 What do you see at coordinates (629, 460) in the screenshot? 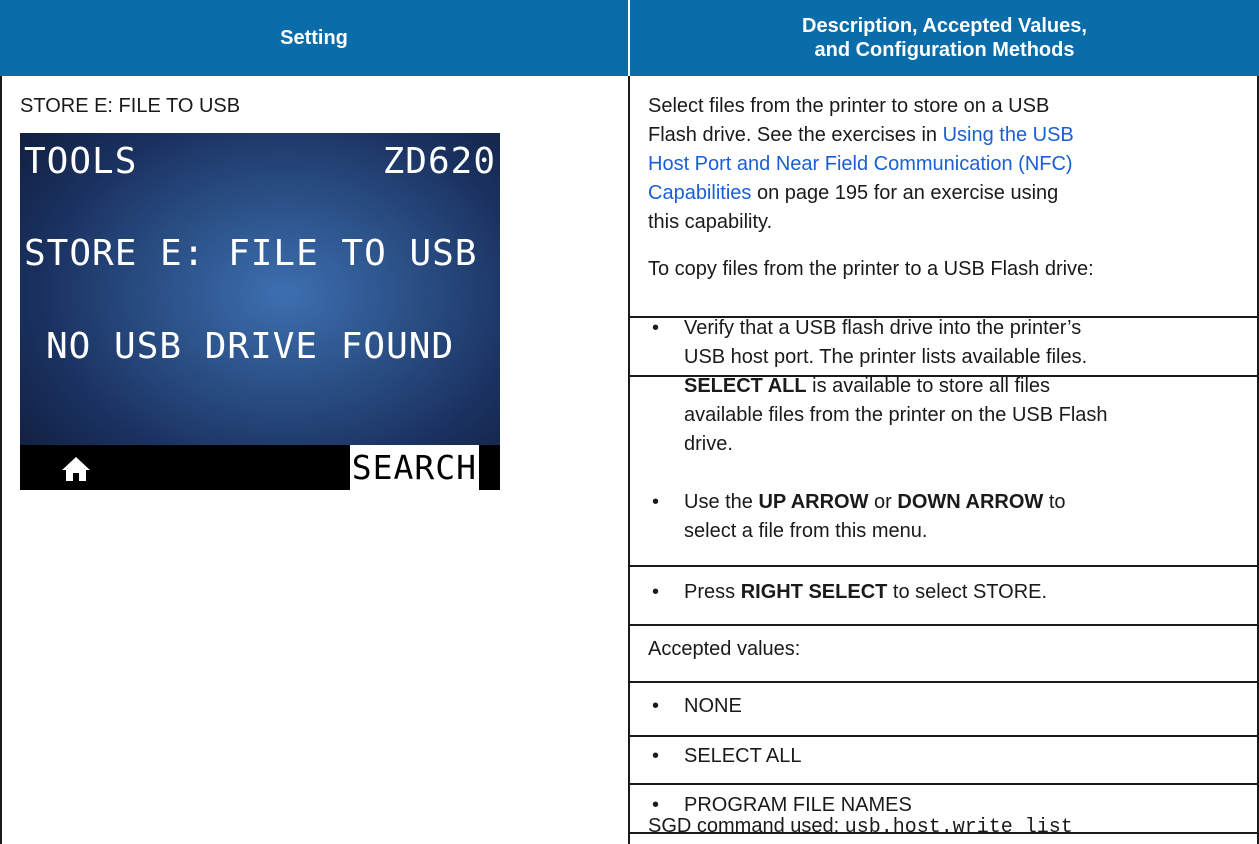
I see `column-divider` at bounding box center [629, 460].